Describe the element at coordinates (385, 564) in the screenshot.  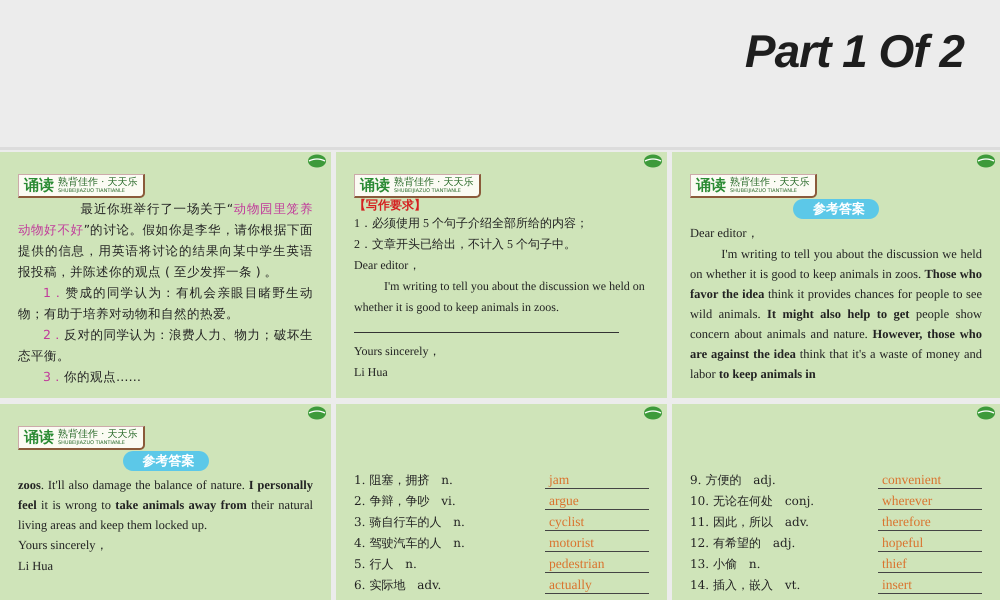
I see `vocab-prompt: 5. 行人 n.` at that location.